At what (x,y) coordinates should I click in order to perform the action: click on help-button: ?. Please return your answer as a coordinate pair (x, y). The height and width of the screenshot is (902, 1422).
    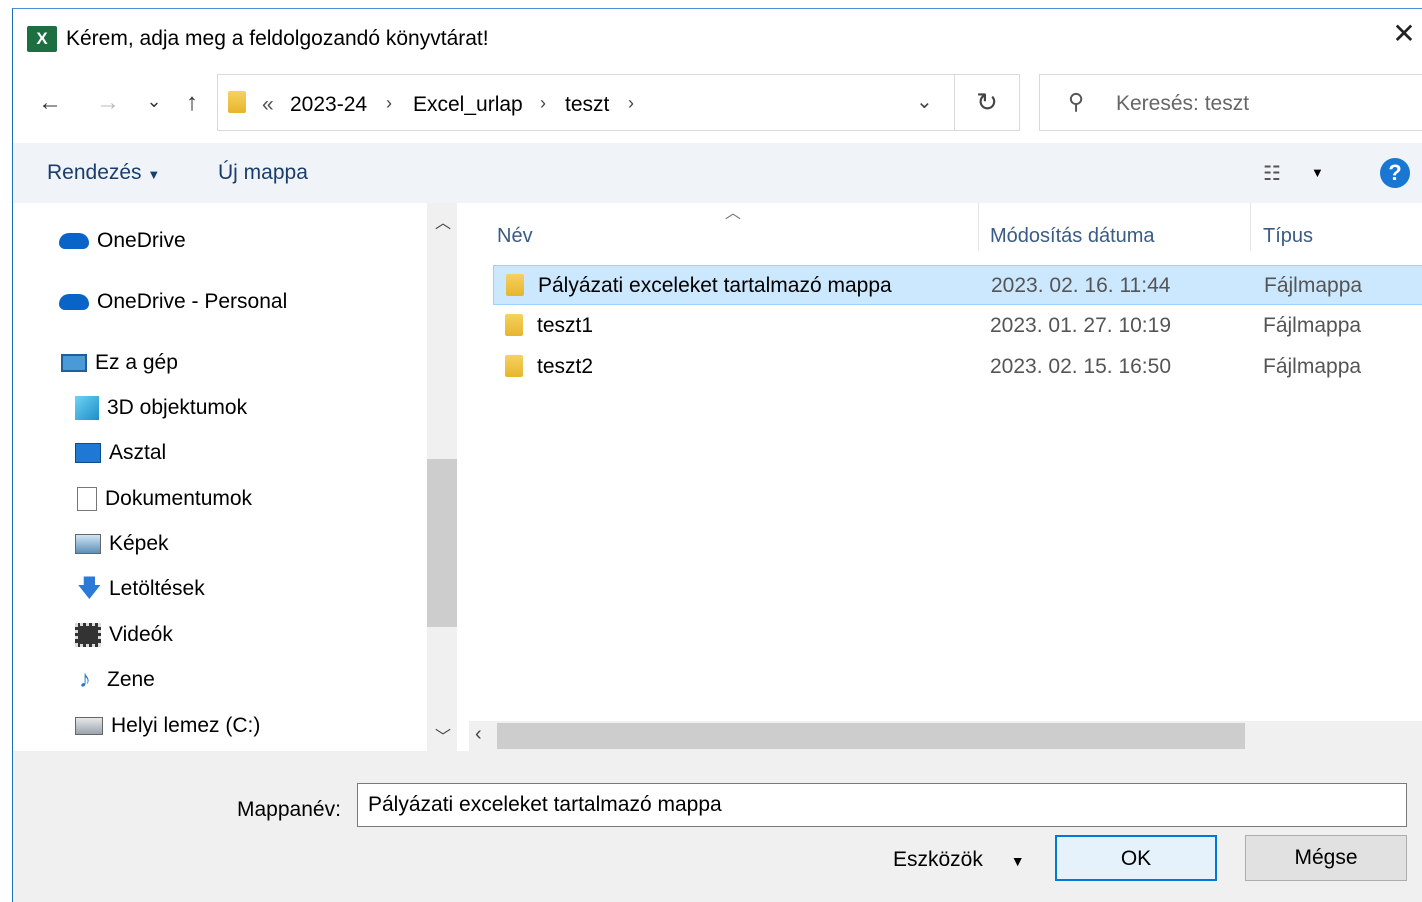
    Looking at the image, I should click on (1395, 173).